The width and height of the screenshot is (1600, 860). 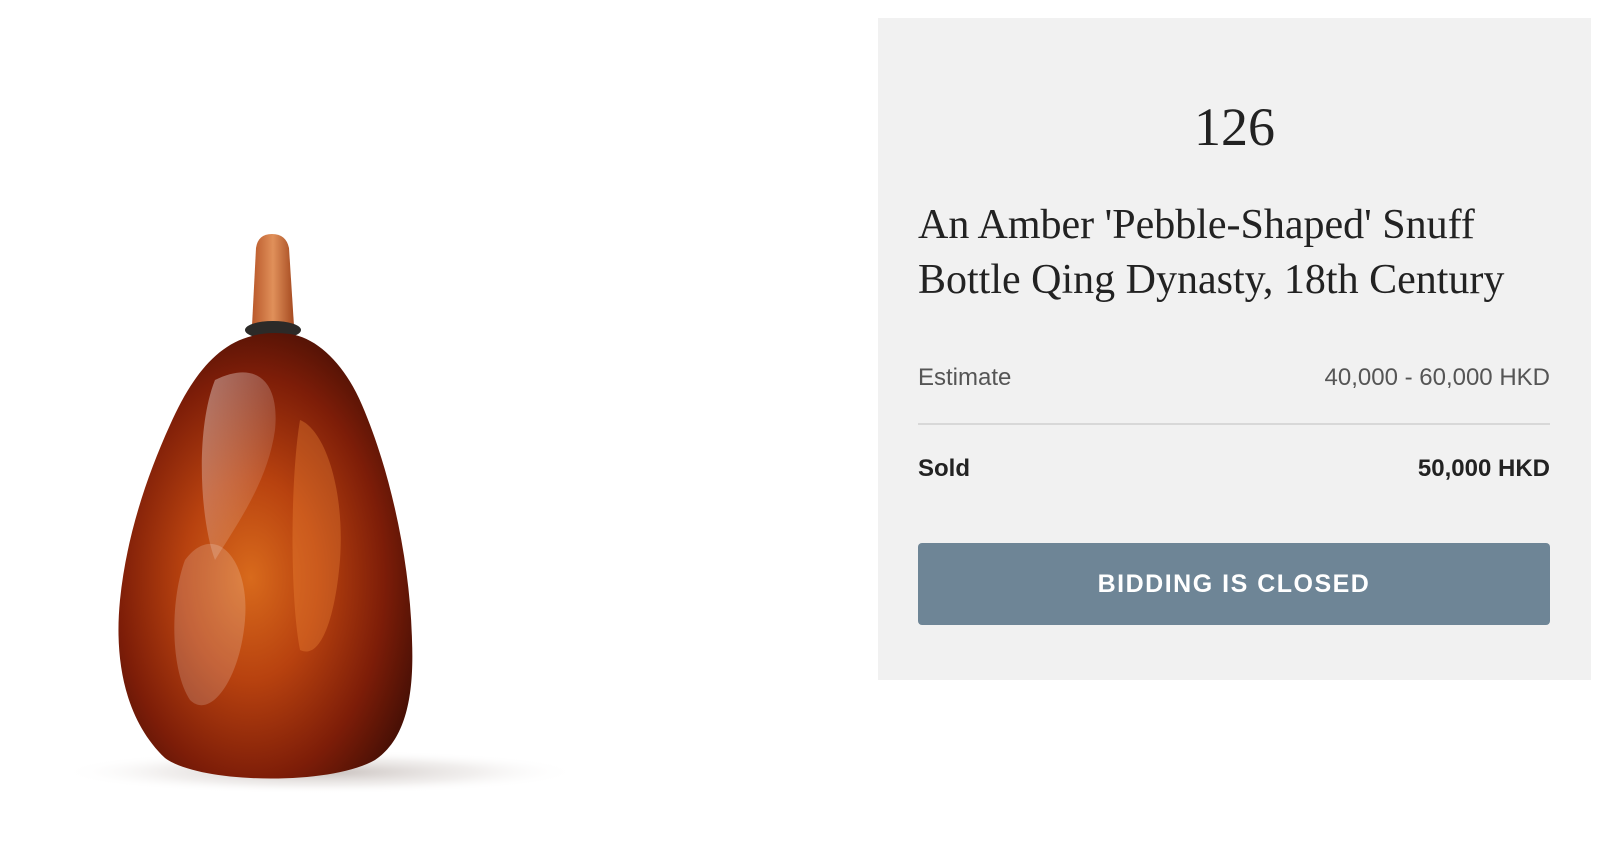 I want to click on bottle-stopper, so click(x=273, y=280).